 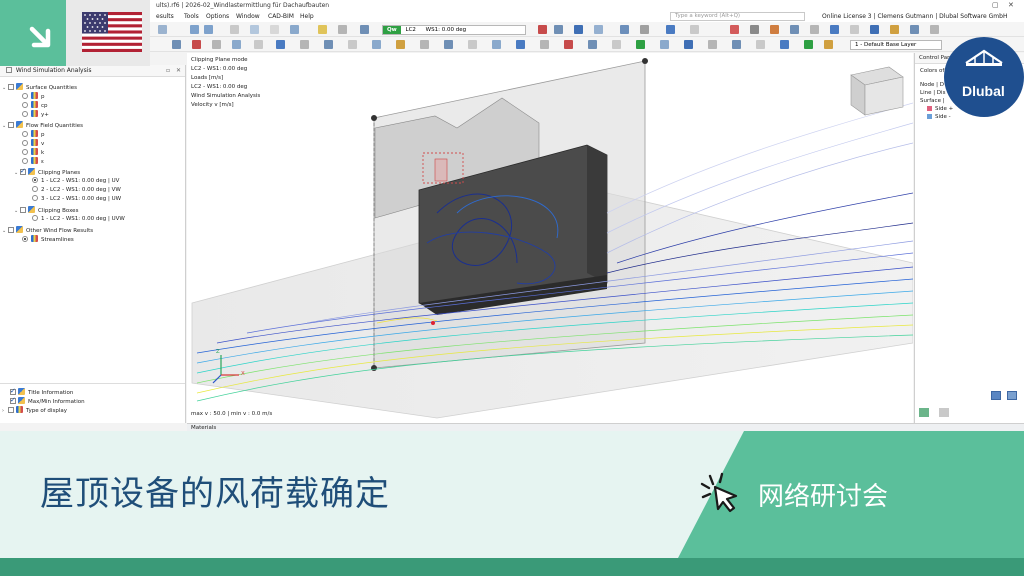 I want to click on close-window-button: ✕, so click(x=1011, y=5).